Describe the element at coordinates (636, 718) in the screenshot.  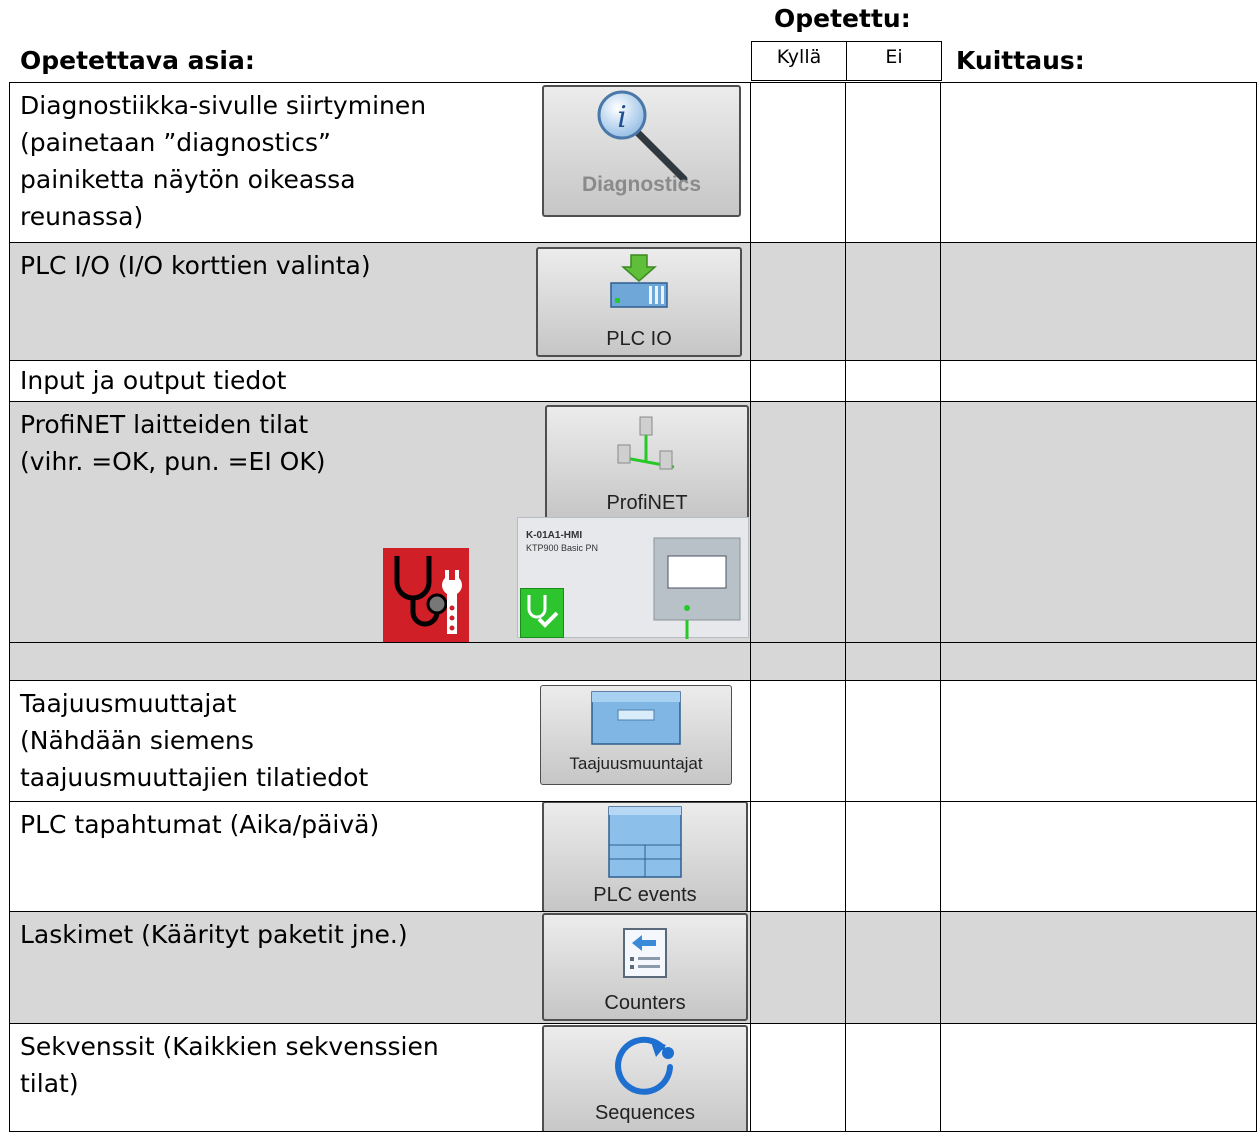
I see `drive-icon` at that location.